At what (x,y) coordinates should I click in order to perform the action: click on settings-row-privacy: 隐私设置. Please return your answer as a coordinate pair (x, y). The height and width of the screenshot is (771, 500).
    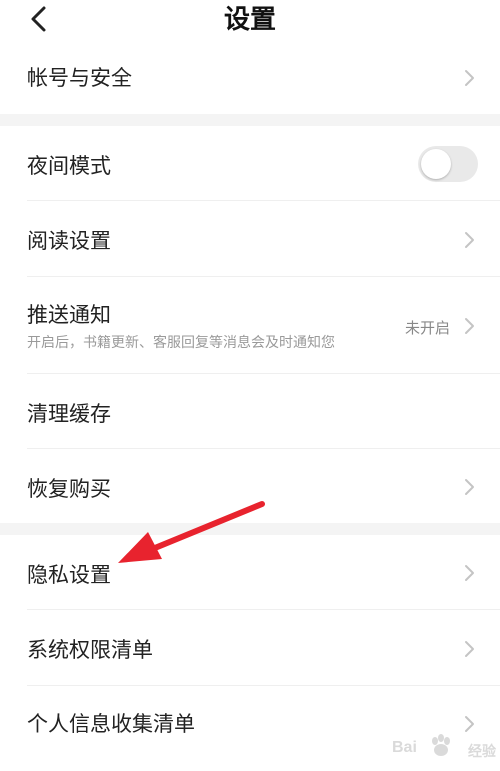
    Looking at the image, I should click on (250, 572).